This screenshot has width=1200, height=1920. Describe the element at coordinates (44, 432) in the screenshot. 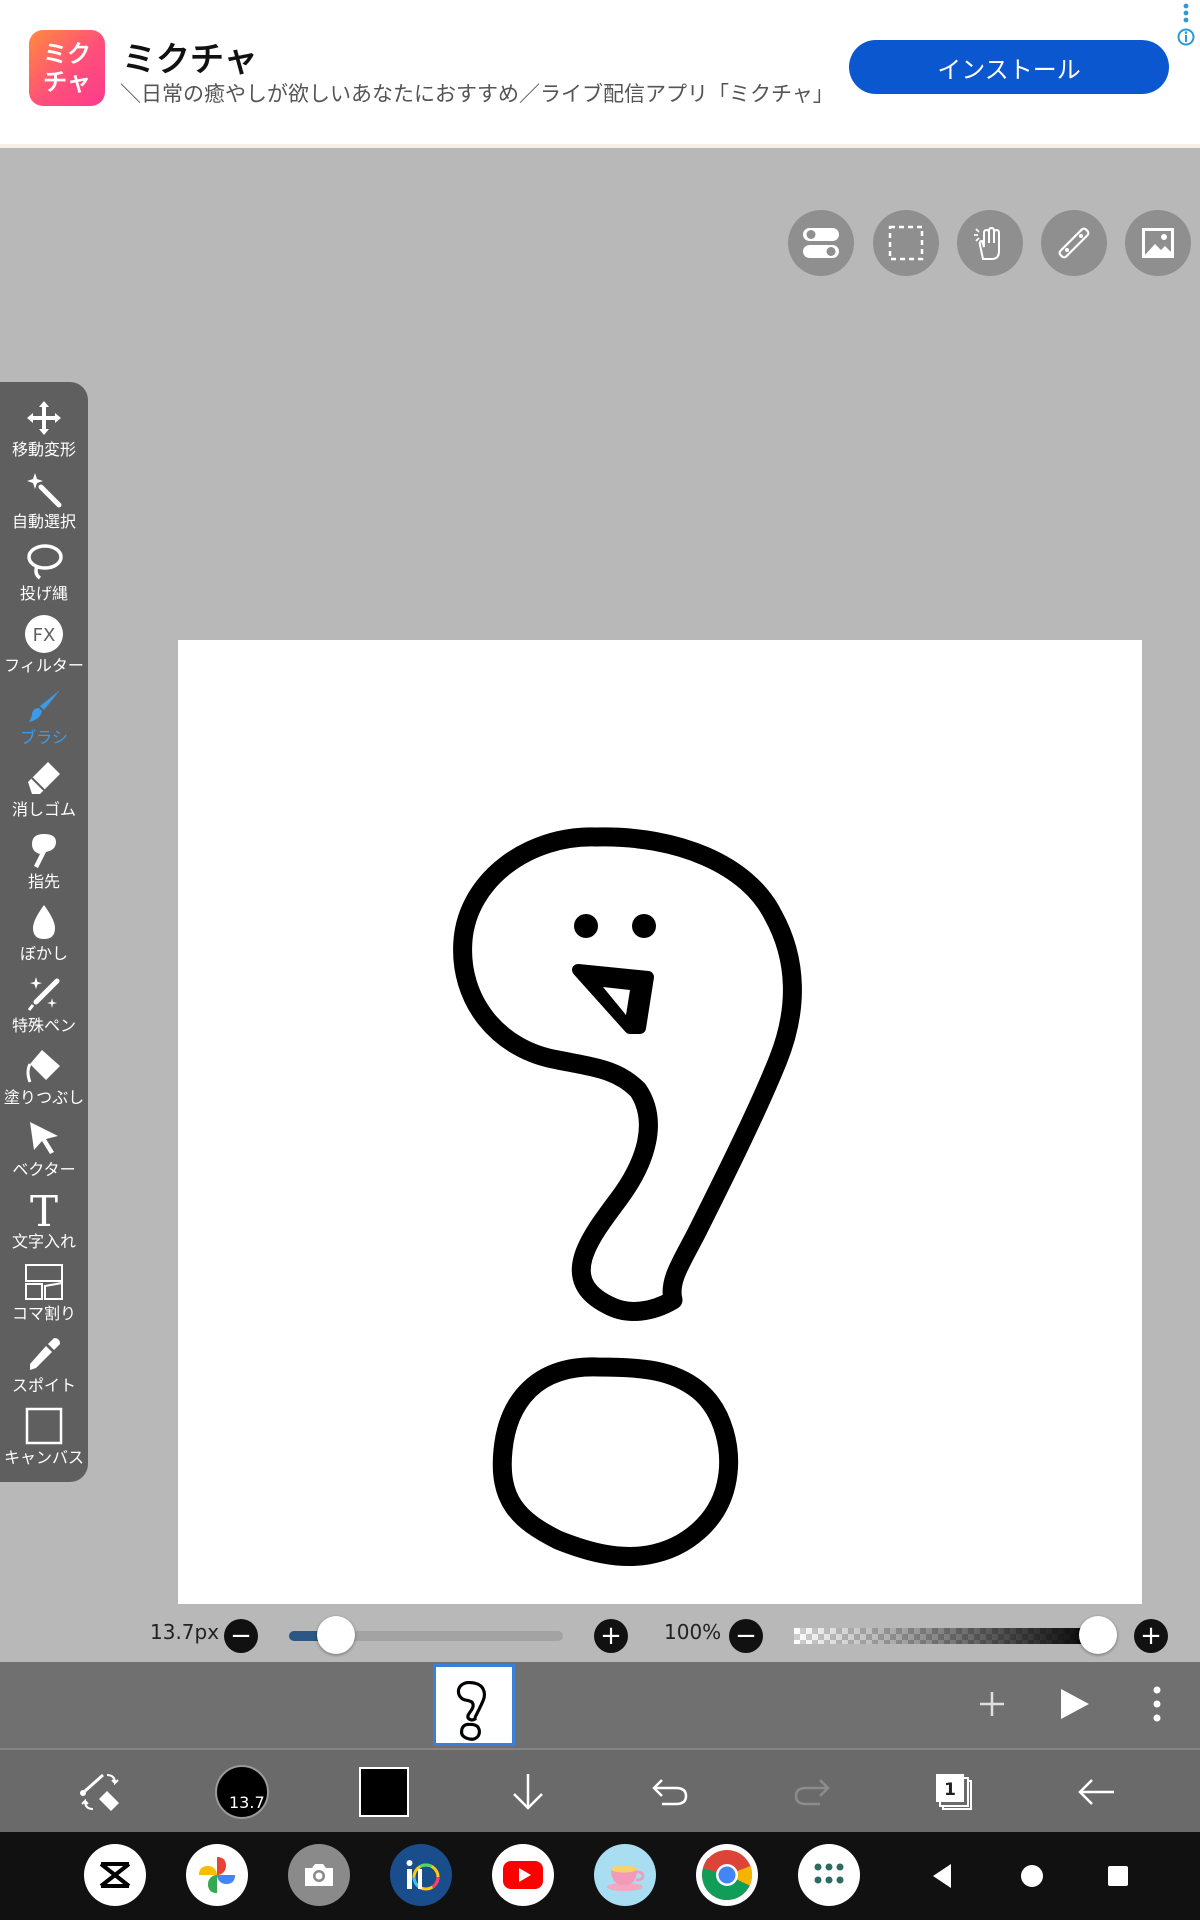

I see `tool-move: 移動変形` at that location.